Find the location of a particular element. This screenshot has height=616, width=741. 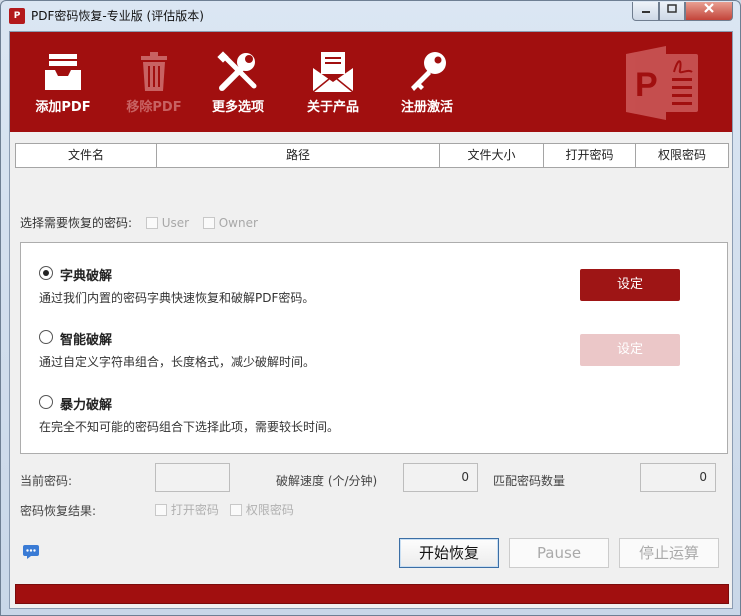

stop-button: 停止运算 is located at coordinates (669, 553).